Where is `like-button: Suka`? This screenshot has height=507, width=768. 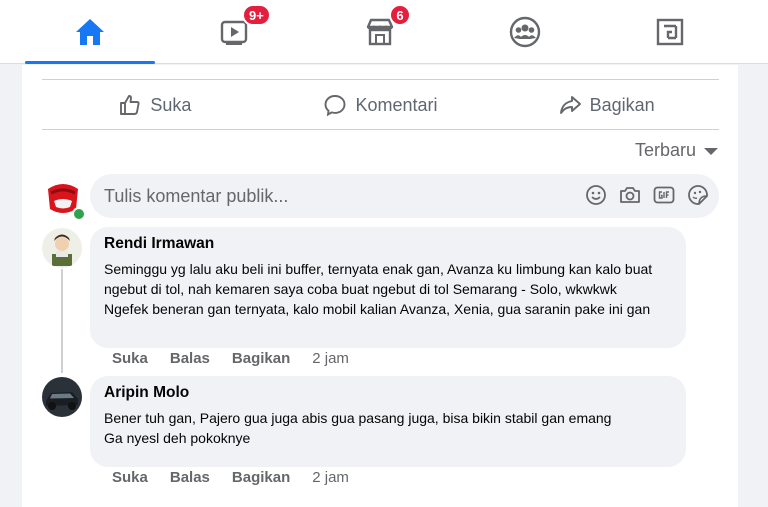 like-button: Suka is located at coordinates (155, 105).